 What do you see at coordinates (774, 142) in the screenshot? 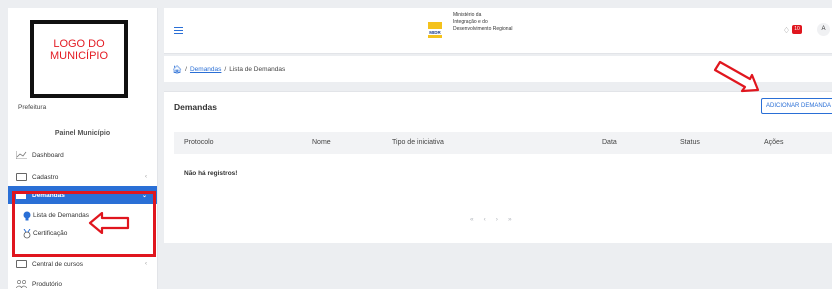
I see `column-acoes: Ações` at bounding box center [774, 142].